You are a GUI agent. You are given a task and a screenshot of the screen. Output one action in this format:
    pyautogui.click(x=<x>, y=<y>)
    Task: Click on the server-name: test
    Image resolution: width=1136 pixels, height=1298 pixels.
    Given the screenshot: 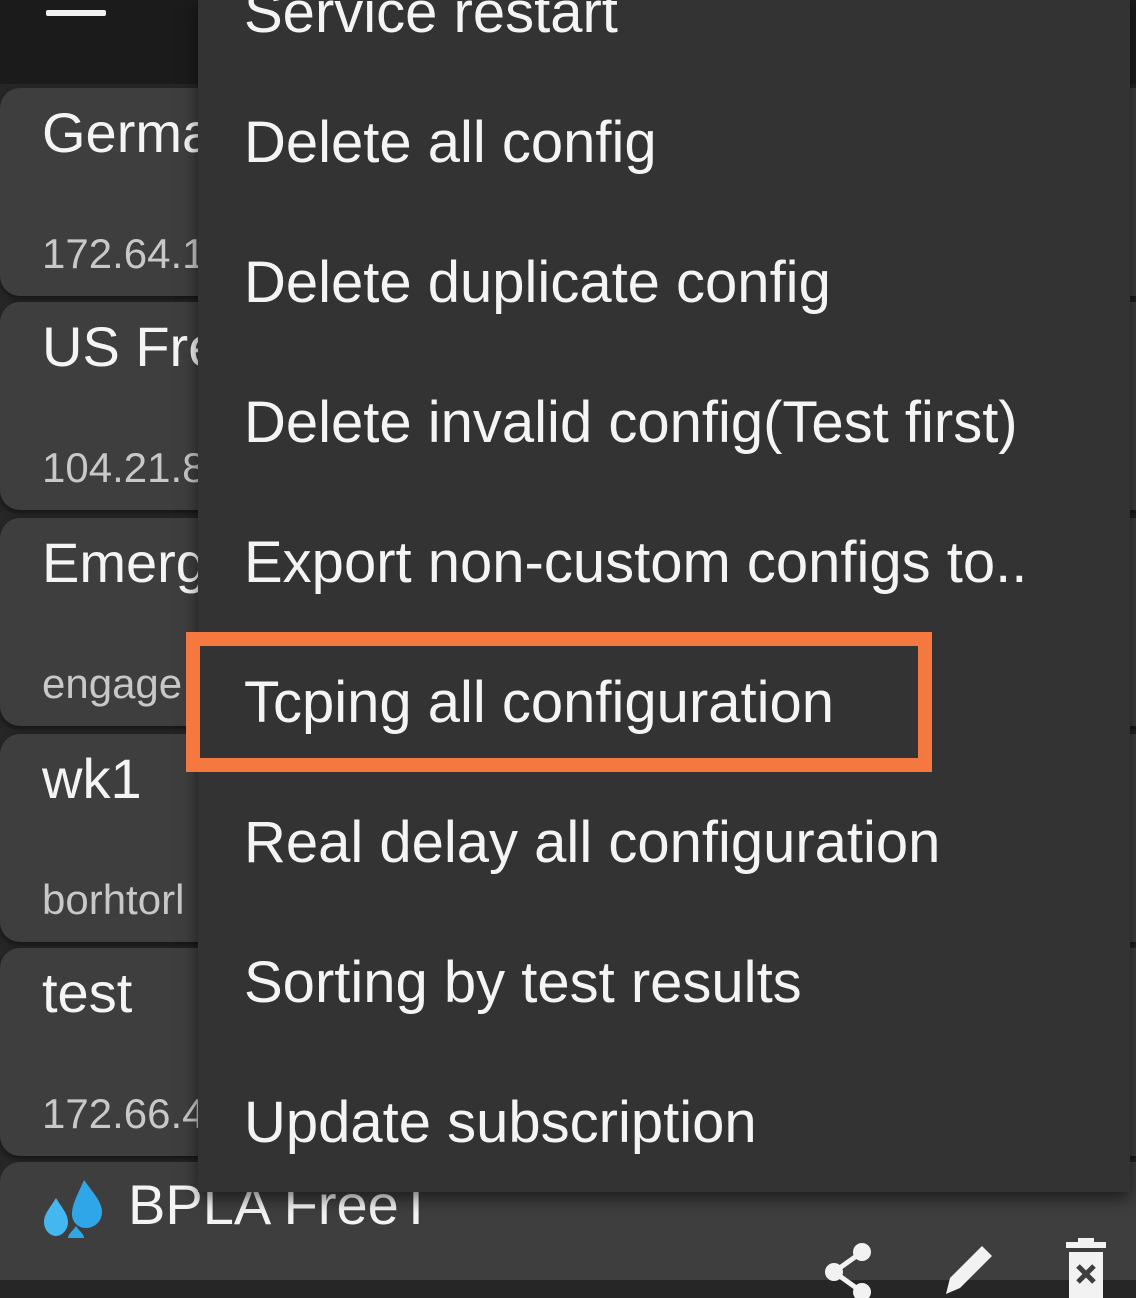 What is the action you would take?
    pyautogui.click(x=87, y=992)
    